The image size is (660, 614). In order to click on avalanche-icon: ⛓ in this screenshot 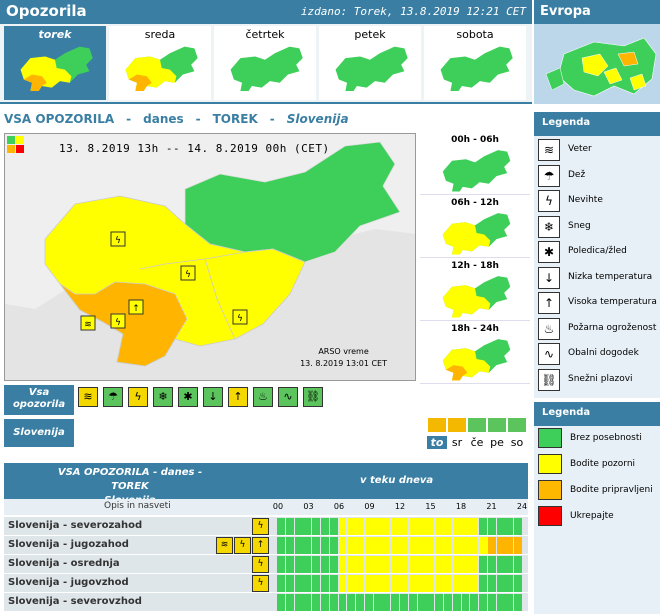, I will do `click(313, 397)`.